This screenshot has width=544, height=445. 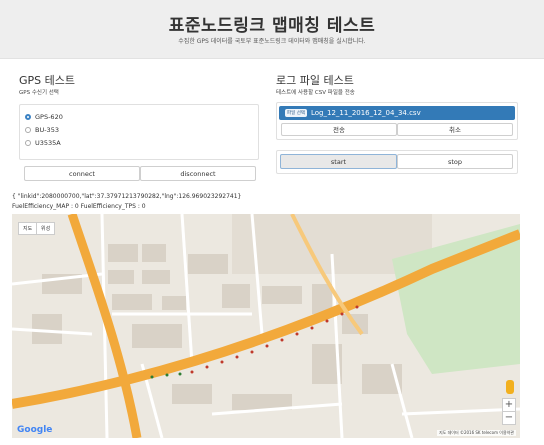 What do you see at coordinates (296, 113) in the screenshot?
I see `file-choose-button: 파일 선택` at bounding box center [296, 113].